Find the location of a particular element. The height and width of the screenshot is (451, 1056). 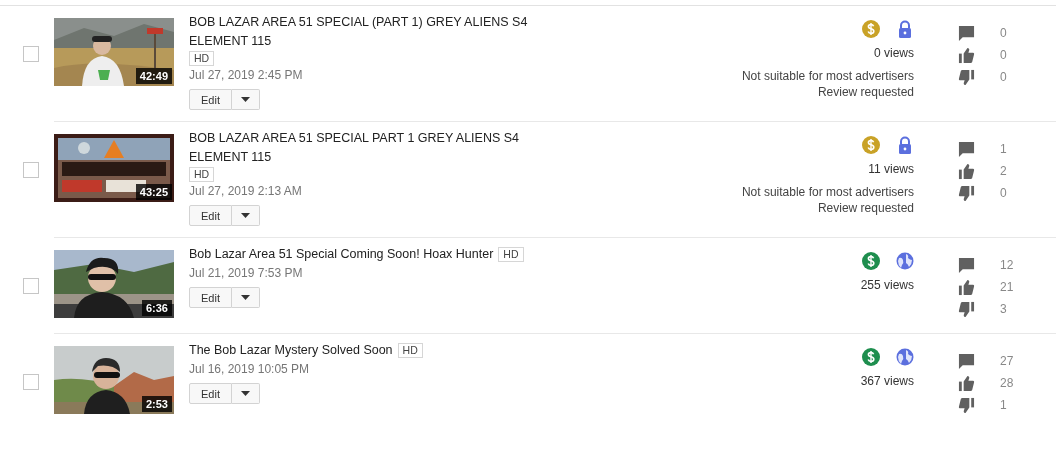

video-title: Bob Lazar Area 51 Special Coming Soon! Hoax Hunter is located at coordinates (341, 254).